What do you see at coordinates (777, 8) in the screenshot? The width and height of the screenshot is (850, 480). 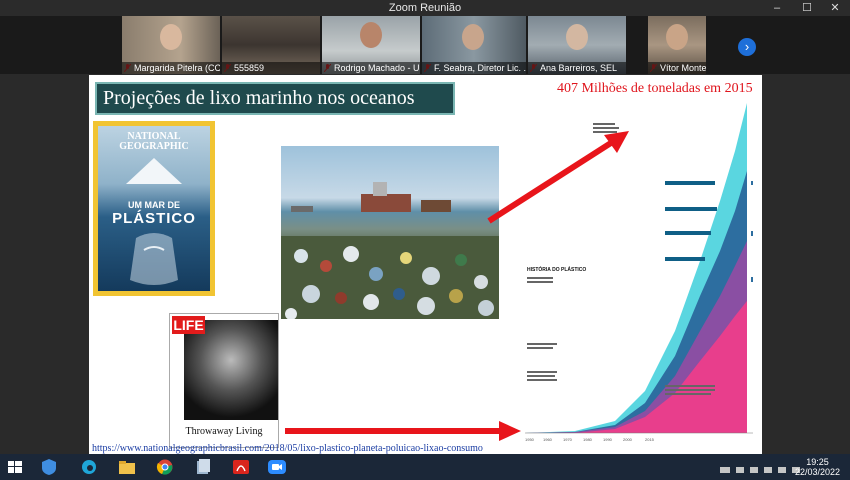 I see `minimize-button: –` at bounding box center [777, 8].